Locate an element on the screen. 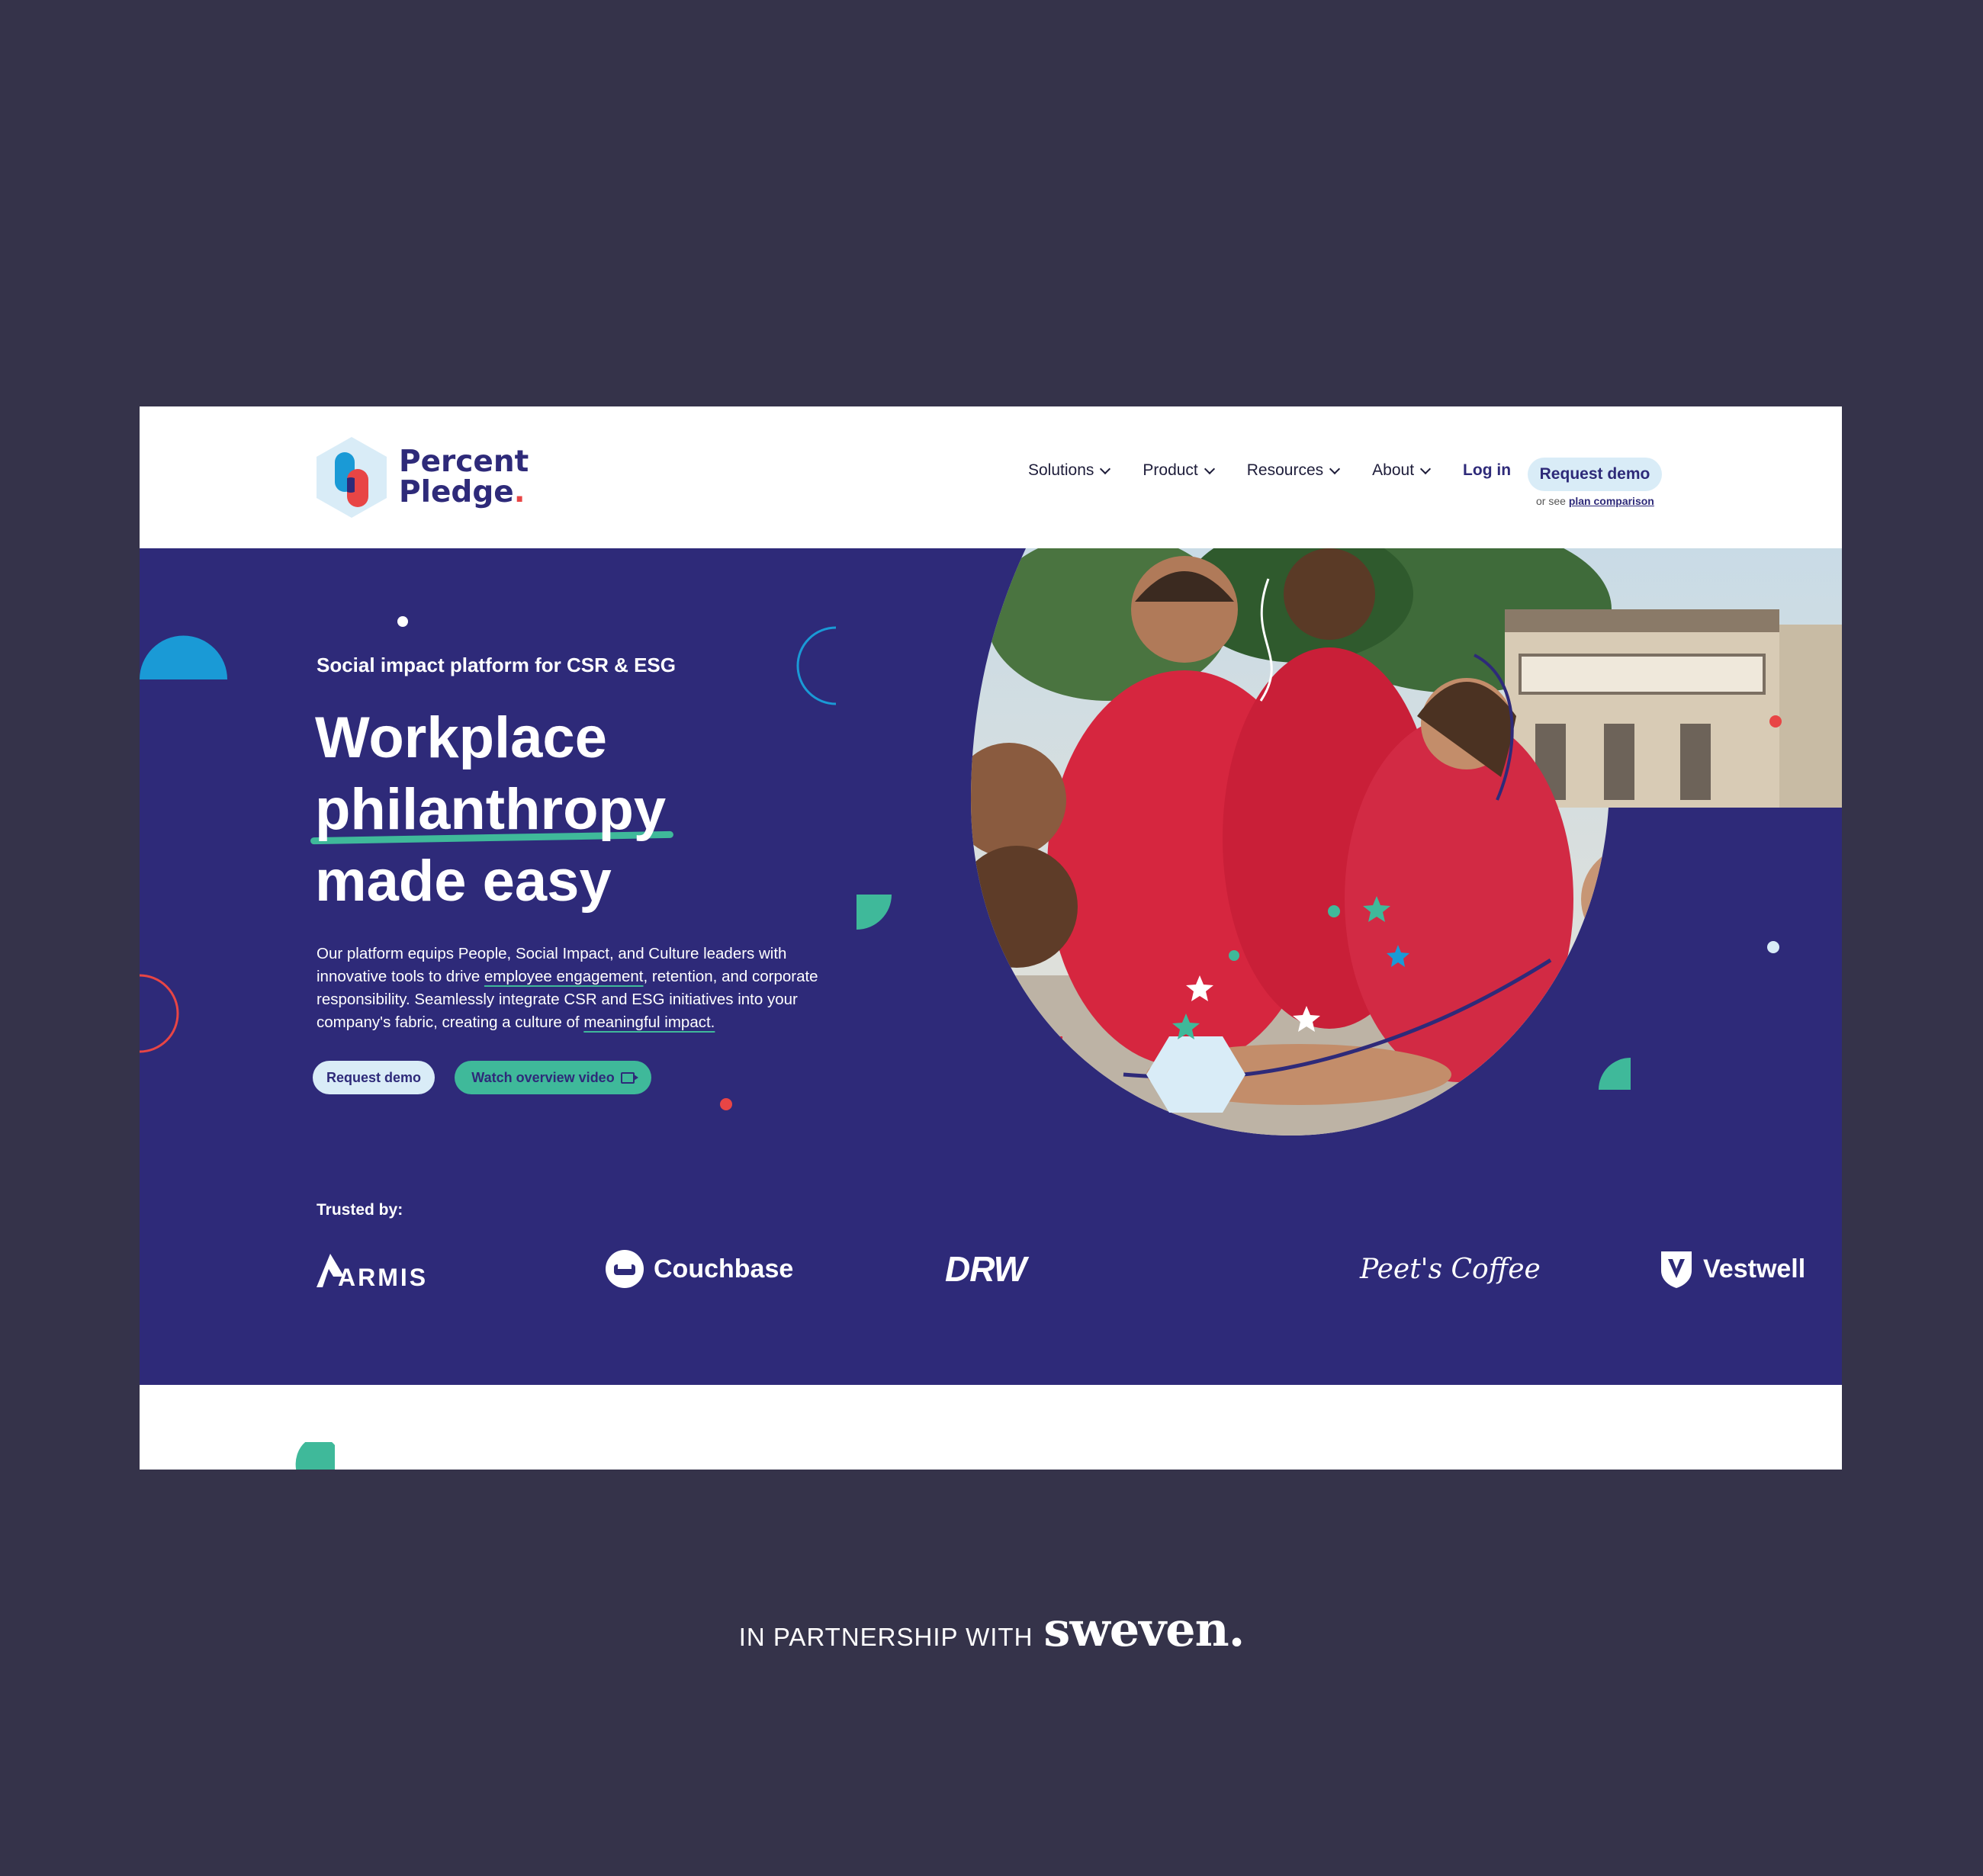 This screenshot has width=1983, height=1876. brand-peets-logo: Peet's Coffee is located at coordinates (1450, 1269).